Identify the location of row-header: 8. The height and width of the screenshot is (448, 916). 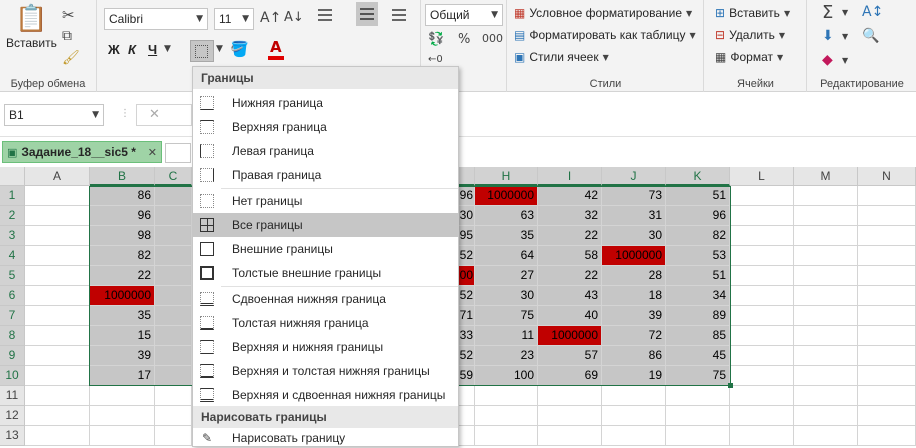
(12, 336).